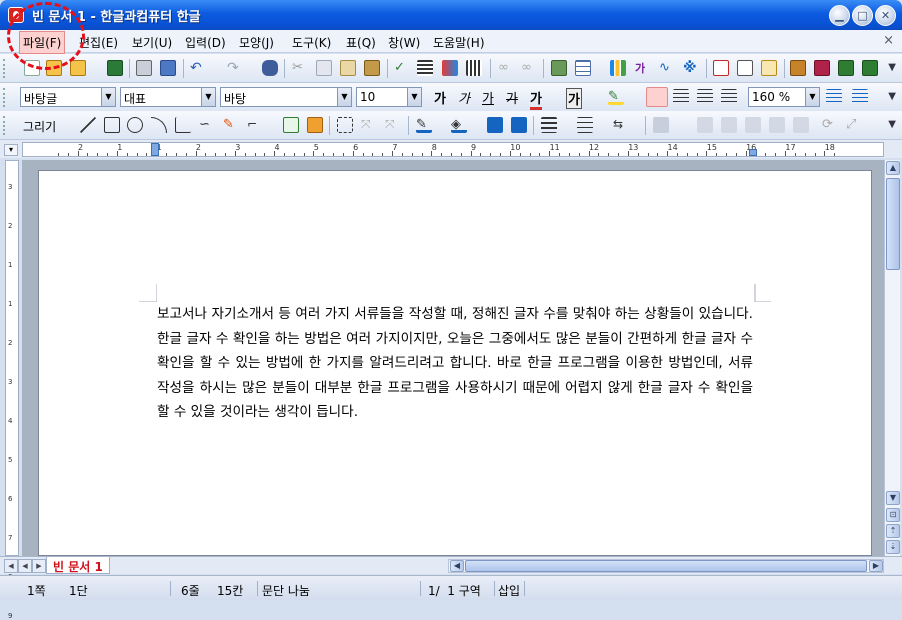 The width and height of the screenshot is (902, 620). What do you see at coordinates (152, 42) in the screenshot?
I see `menu-view: 보기(U)` at bounding box center [152, 42].